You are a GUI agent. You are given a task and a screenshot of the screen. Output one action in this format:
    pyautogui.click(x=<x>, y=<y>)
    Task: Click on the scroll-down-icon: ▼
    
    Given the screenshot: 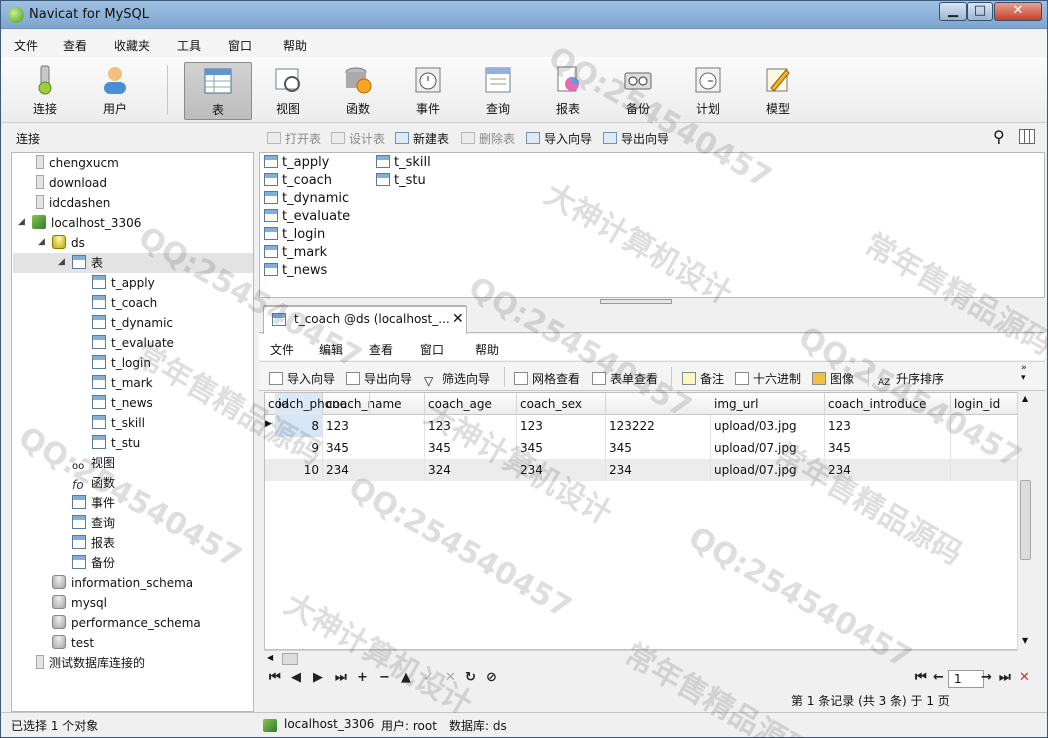 What is the action you would take?
    pyautogui.click(x=1025, y=640)
    